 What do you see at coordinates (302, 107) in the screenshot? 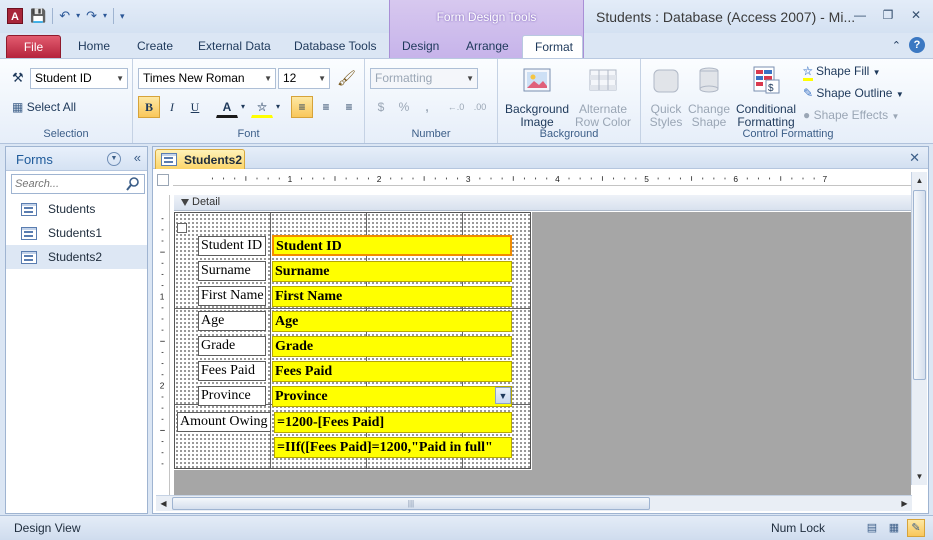
I see `align-left-button: ≡` at bounding box center [302, 107].